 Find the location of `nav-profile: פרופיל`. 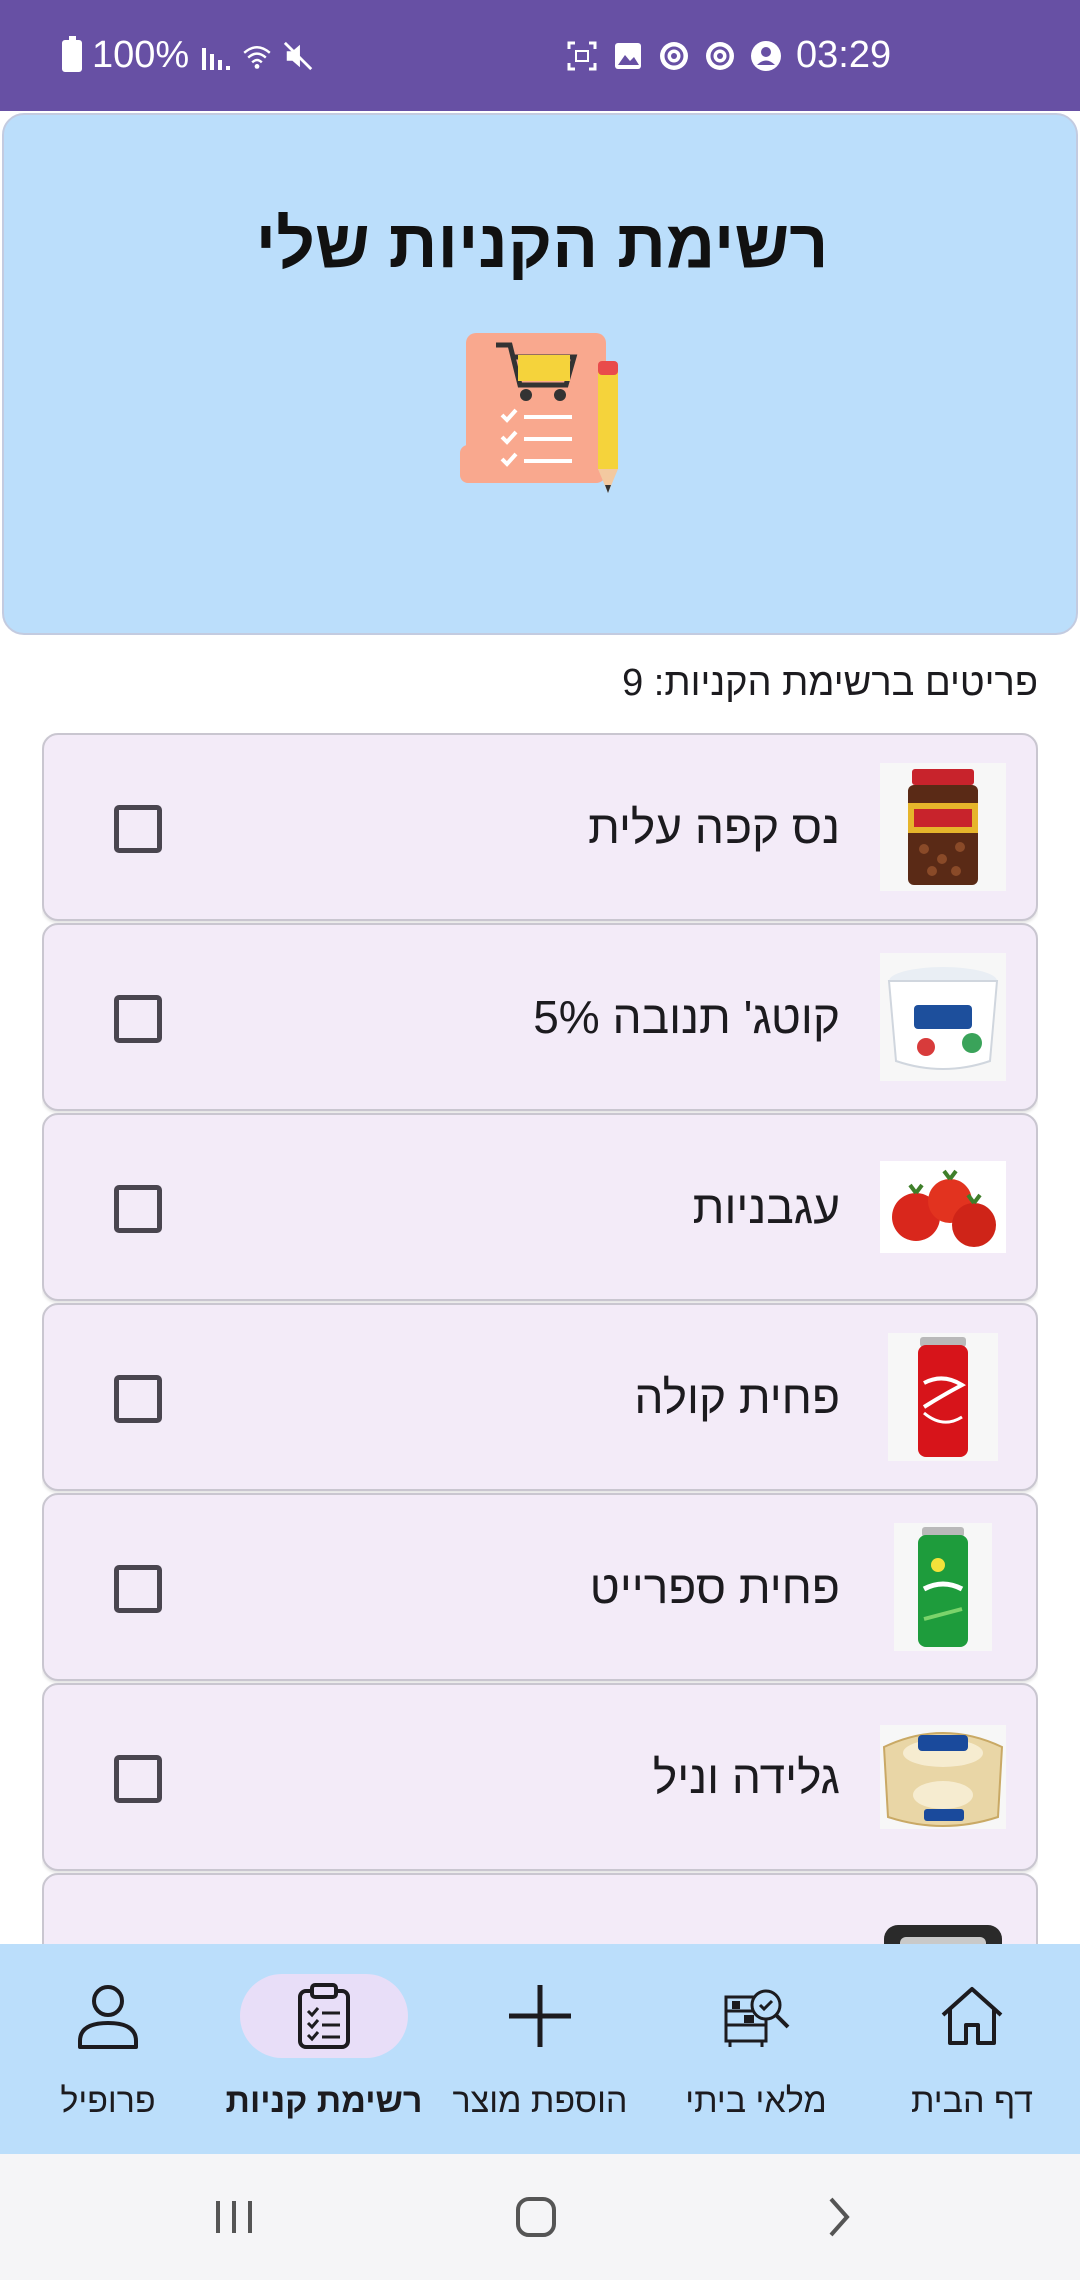

nav-profile: פרופיל is located at coordinates (108, 2049).